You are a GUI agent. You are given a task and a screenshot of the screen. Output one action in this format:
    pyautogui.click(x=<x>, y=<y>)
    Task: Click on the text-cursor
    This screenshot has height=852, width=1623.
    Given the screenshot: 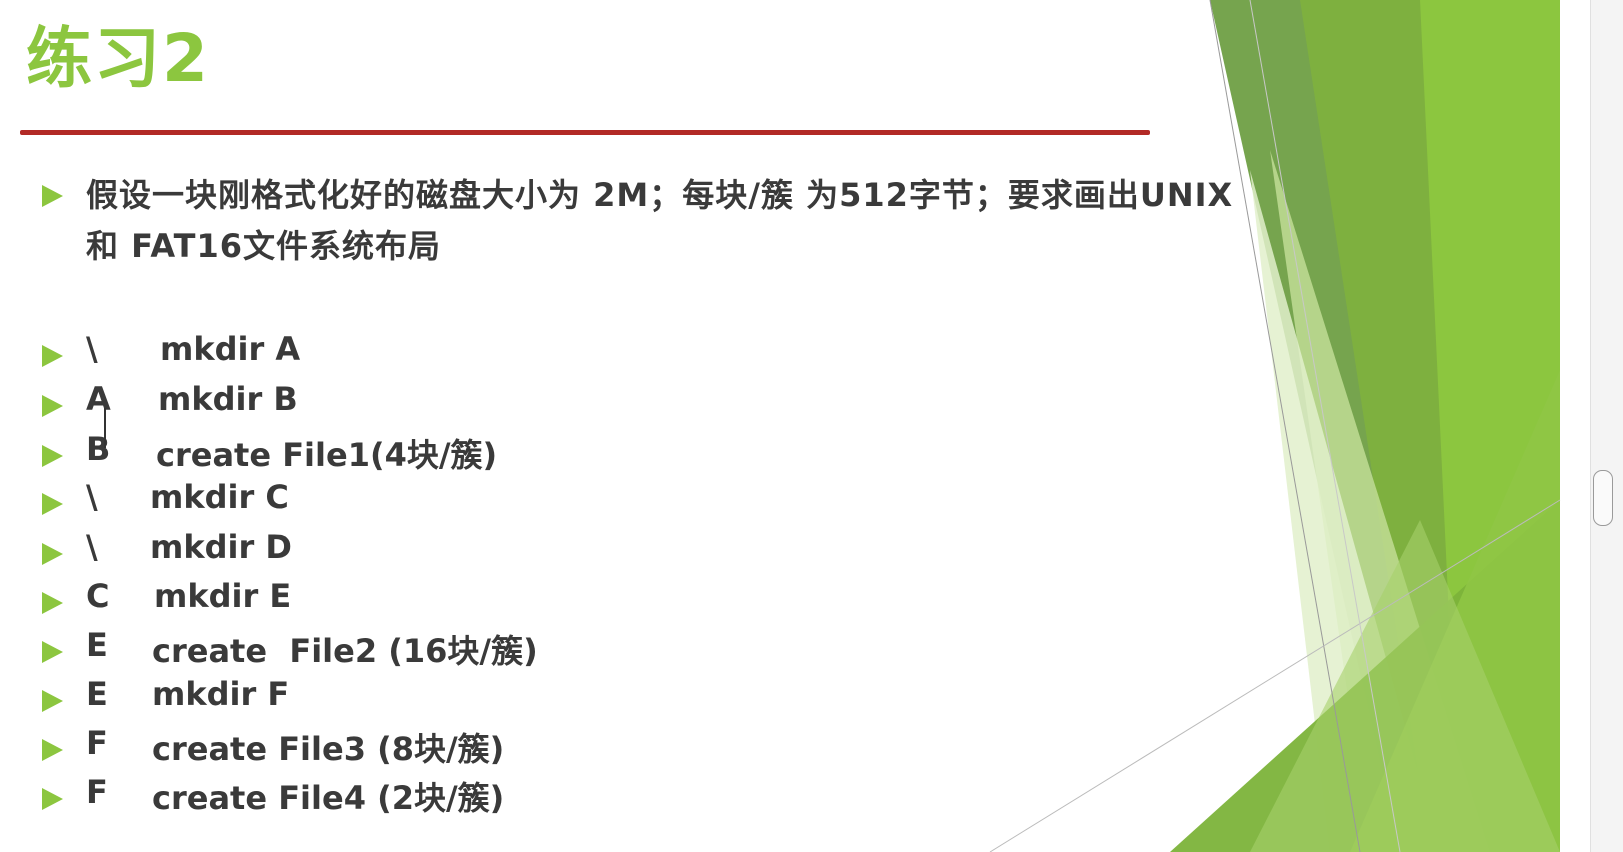 What is the action you would take?
    pyautogui.click(x=105, y=428)
    